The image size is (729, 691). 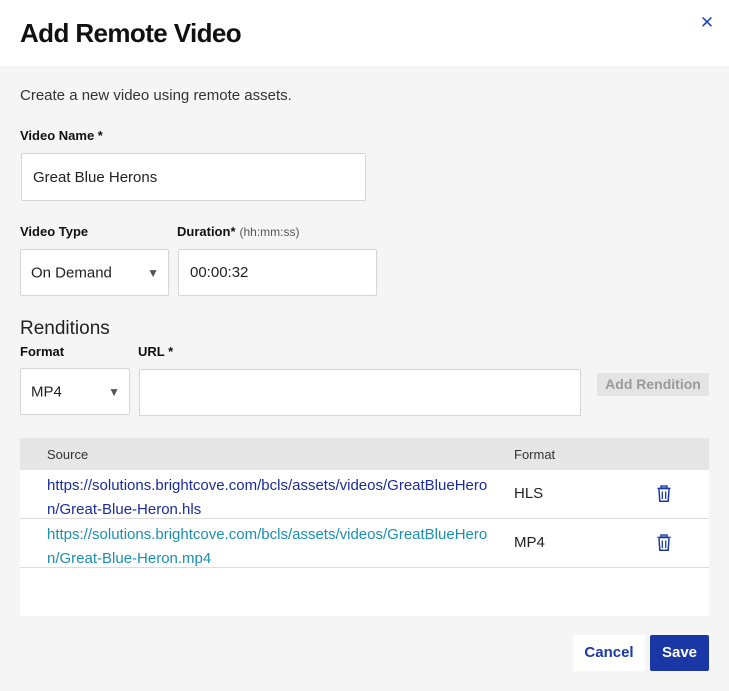 I want to click on cancel-button: Cancel, so click(x=609, y=653).